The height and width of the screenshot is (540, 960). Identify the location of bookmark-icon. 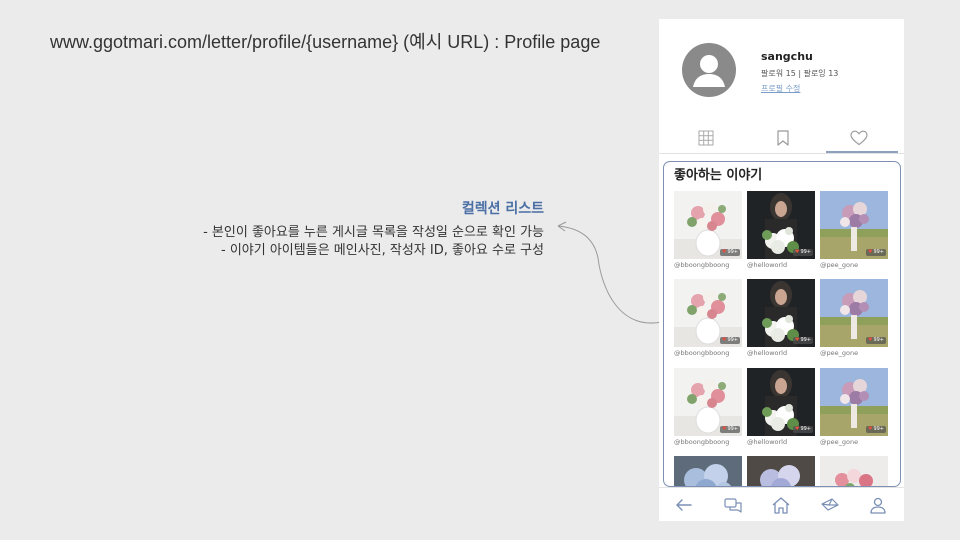
(783, 138).